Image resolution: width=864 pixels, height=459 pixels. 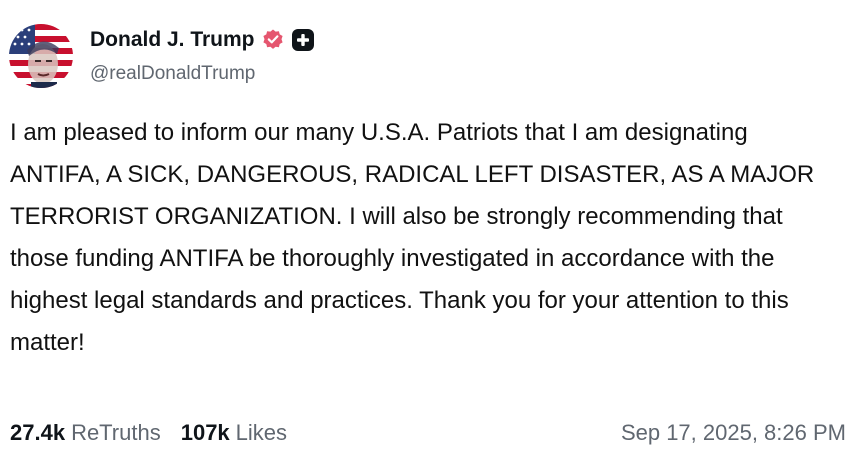 I want to click on avatar, so click(x=41, y=56).